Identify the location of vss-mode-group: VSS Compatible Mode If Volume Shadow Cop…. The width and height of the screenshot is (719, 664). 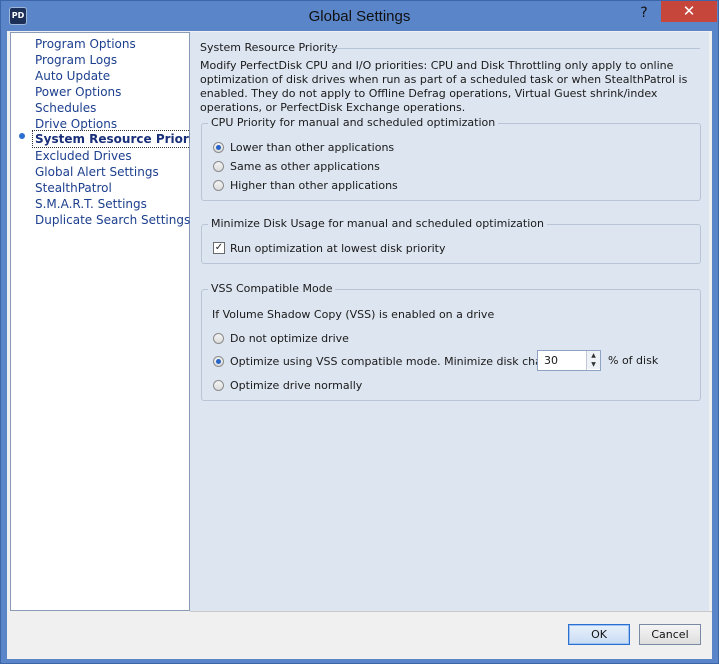
(451, 341).